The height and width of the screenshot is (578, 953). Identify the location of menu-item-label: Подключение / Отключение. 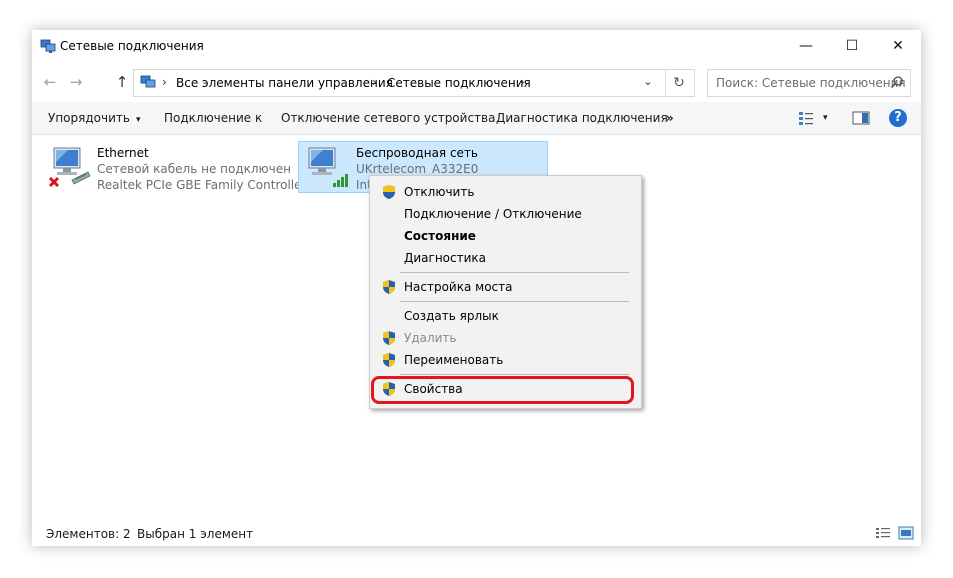
(493, 214).